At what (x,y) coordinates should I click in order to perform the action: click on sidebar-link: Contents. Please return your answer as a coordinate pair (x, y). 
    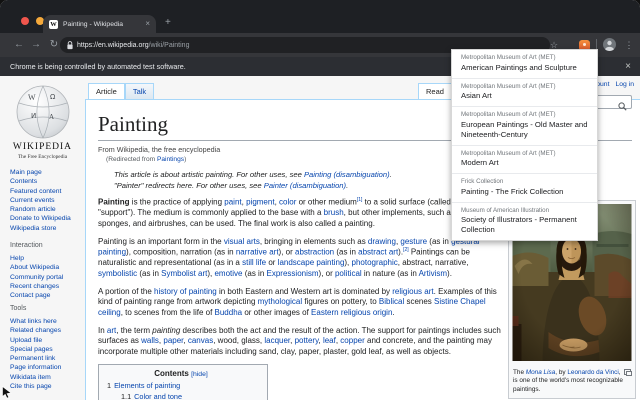
    Looking at the image, I should click on (40, 181).